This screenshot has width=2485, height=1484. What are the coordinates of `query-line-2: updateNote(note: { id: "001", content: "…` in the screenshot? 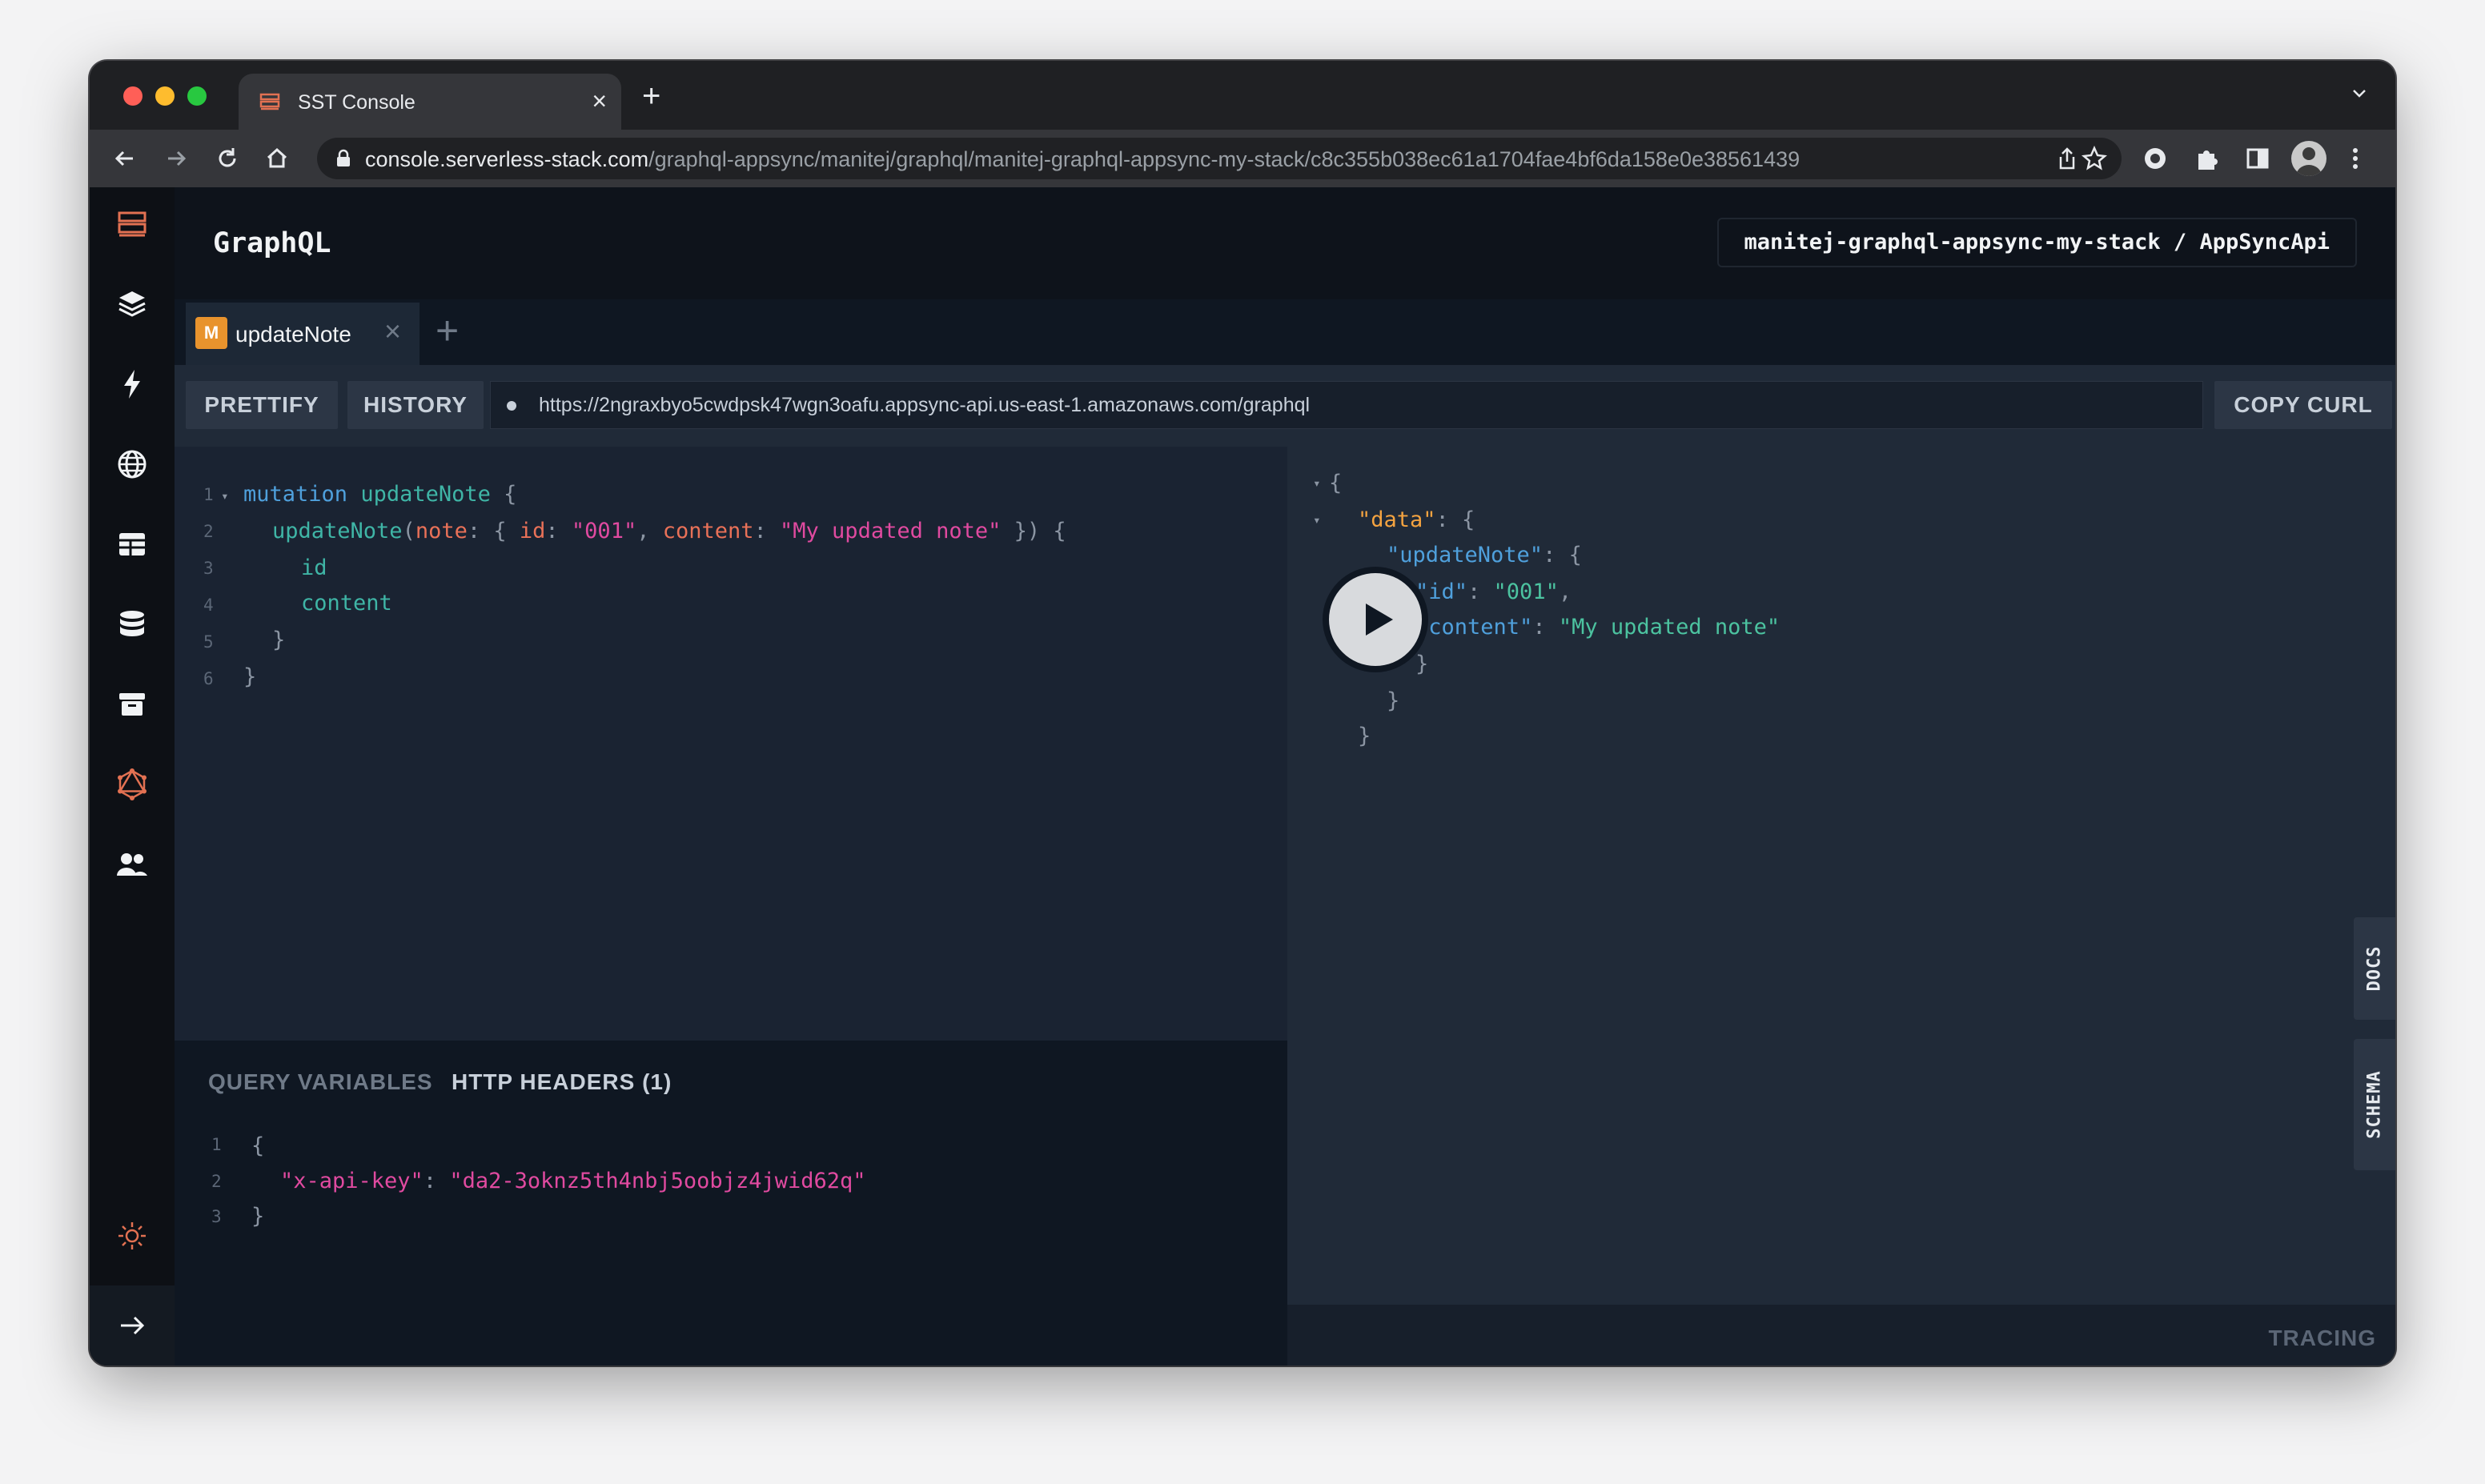 It's located at (669, 531).